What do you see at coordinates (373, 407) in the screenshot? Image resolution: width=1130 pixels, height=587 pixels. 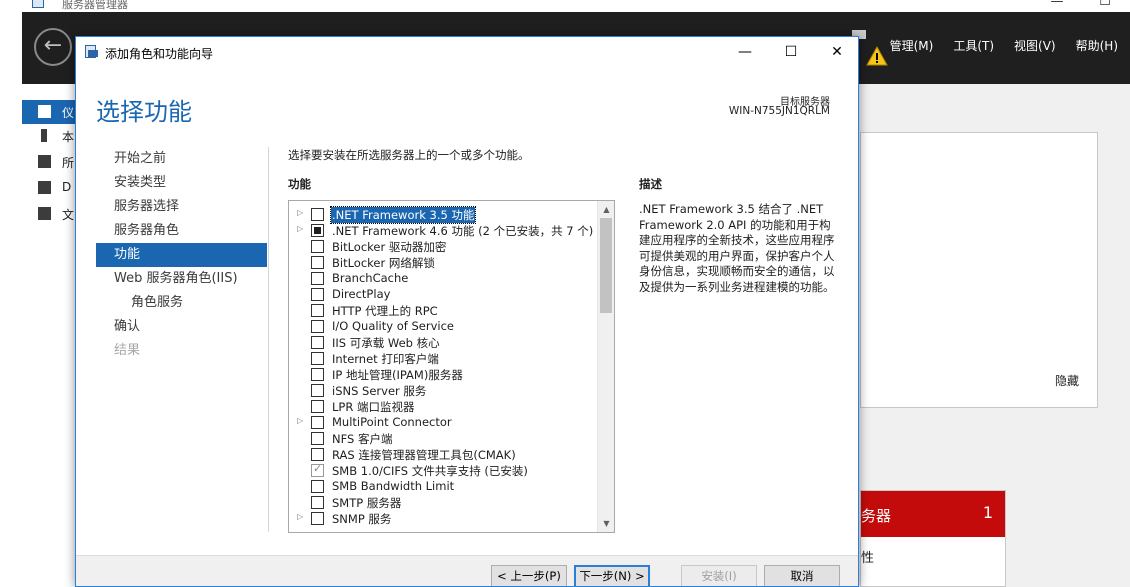 I see `feature-label: LPR 端口监视器` at bounding box center [373, 407].